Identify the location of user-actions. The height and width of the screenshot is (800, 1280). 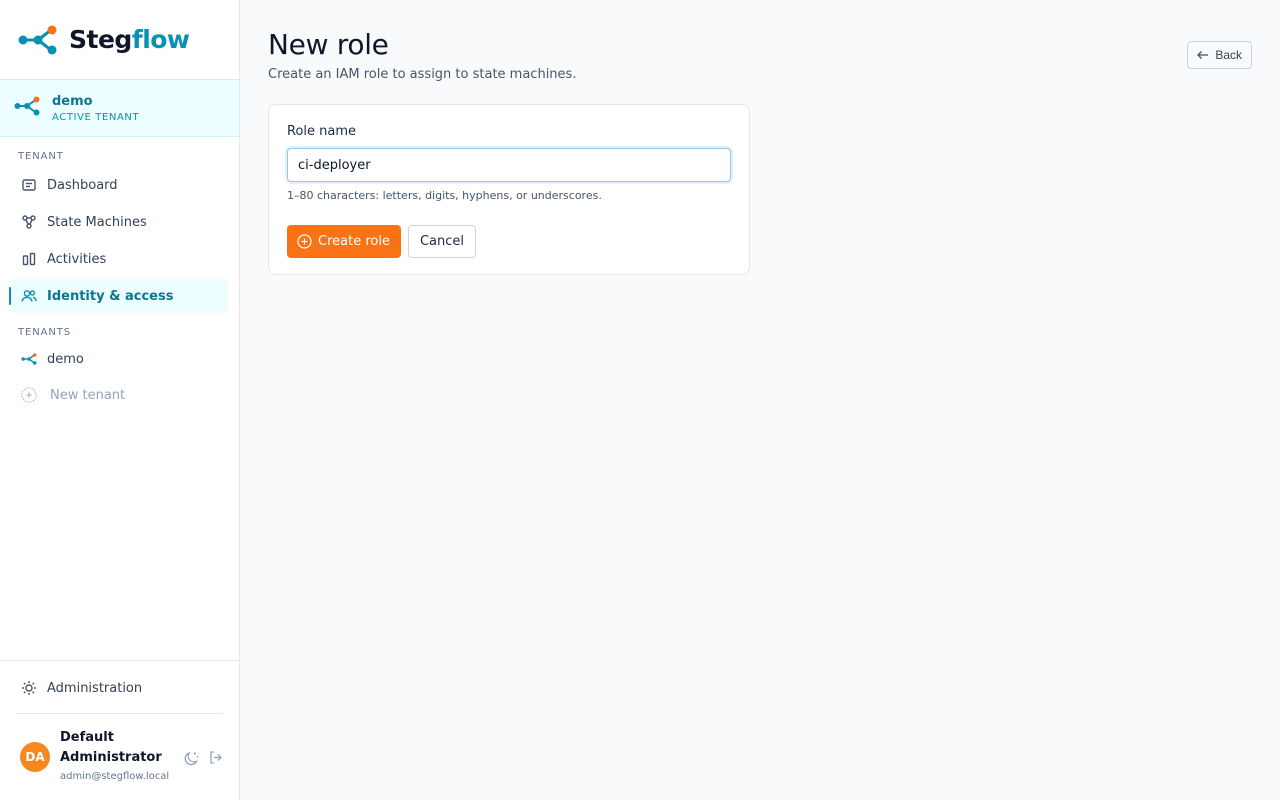
(203, 758).